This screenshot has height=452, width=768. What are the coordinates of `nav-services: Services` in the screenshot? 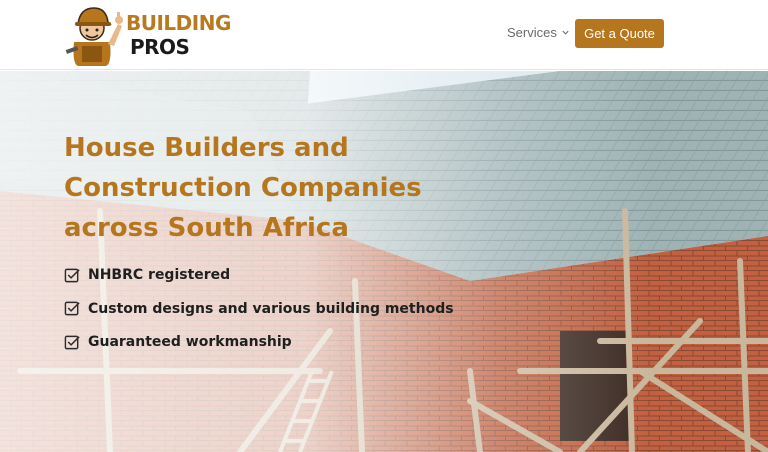 It's located at (538, 32).